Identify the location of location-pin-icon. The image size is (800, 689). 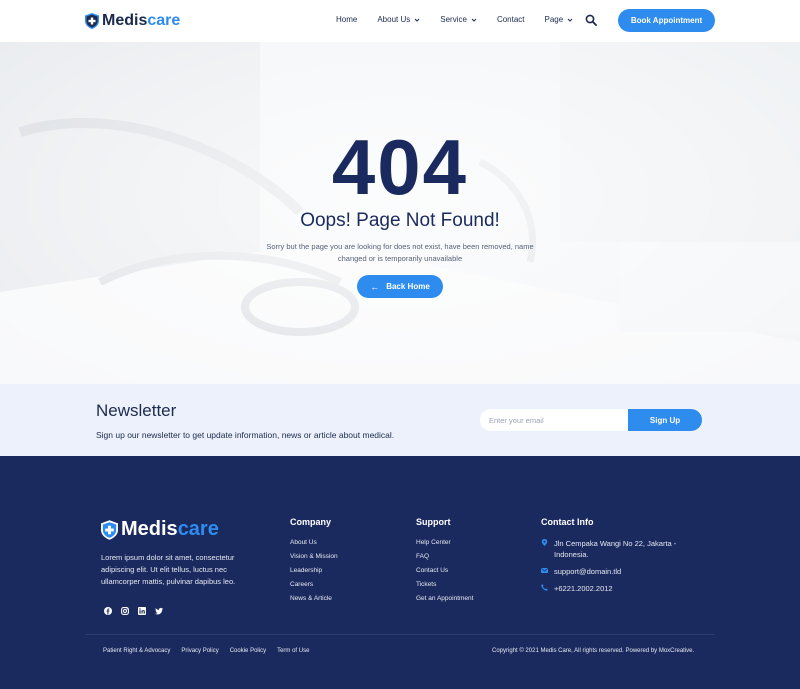
(544, 542).